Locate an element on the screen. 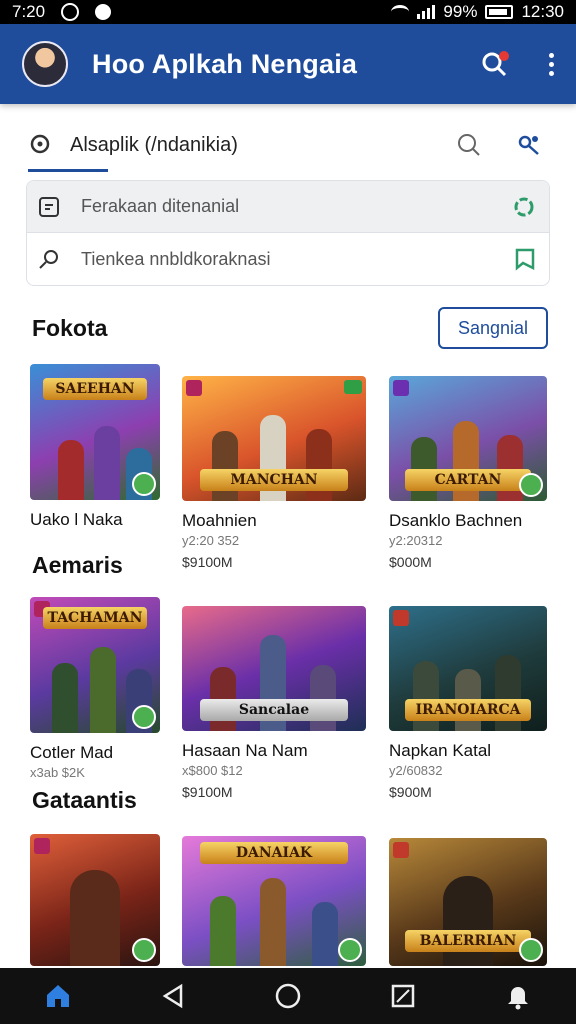 This screenshot has width=576, height=1024. app-title: Hoo Aplkah Nengaia is located at coordinates (225, 63).